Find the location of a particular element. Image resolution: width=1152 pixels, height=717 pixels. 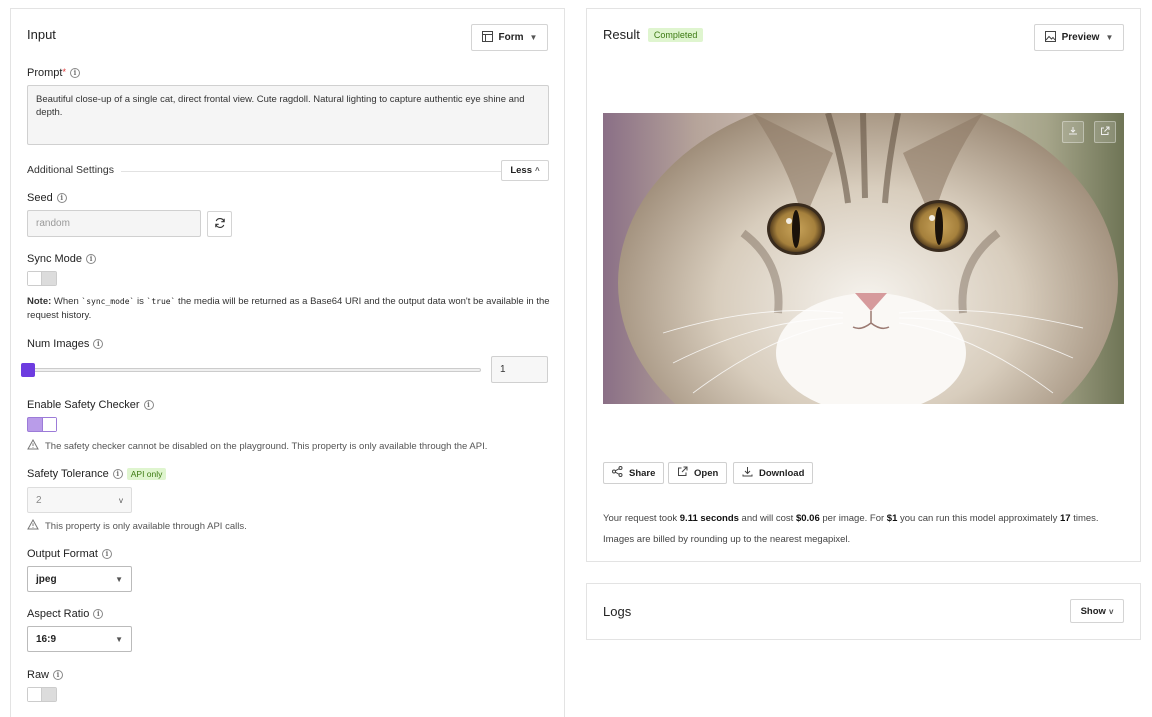

status-badge: Completed is located at coordinates (675, 34).